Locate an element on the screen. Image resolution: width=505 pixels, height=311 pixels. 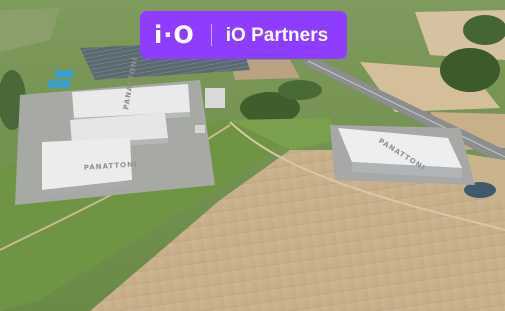
brand-name: iO Partners is located at coordinates (277, 35).